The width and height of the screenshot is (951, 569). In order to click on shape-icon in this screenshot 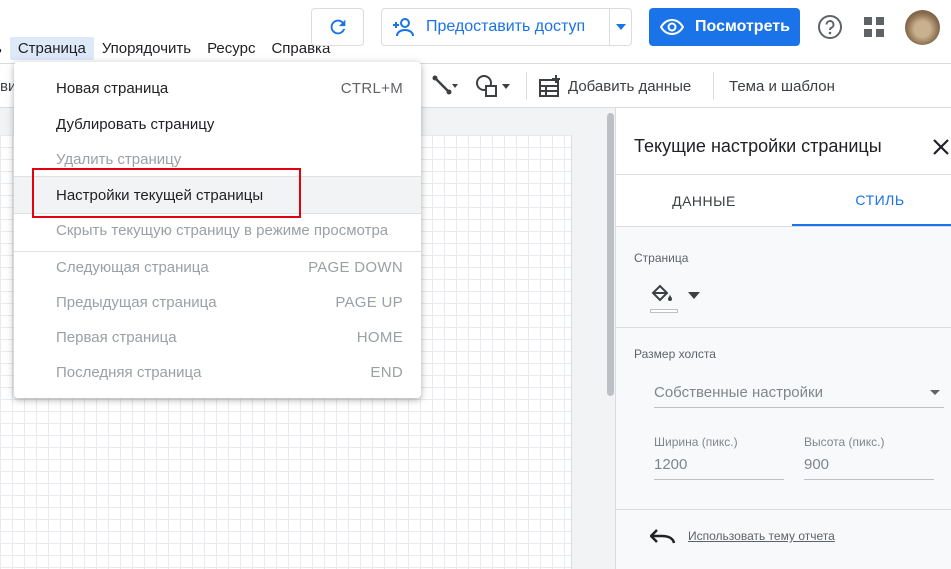, I will do `click(493, 86)`.